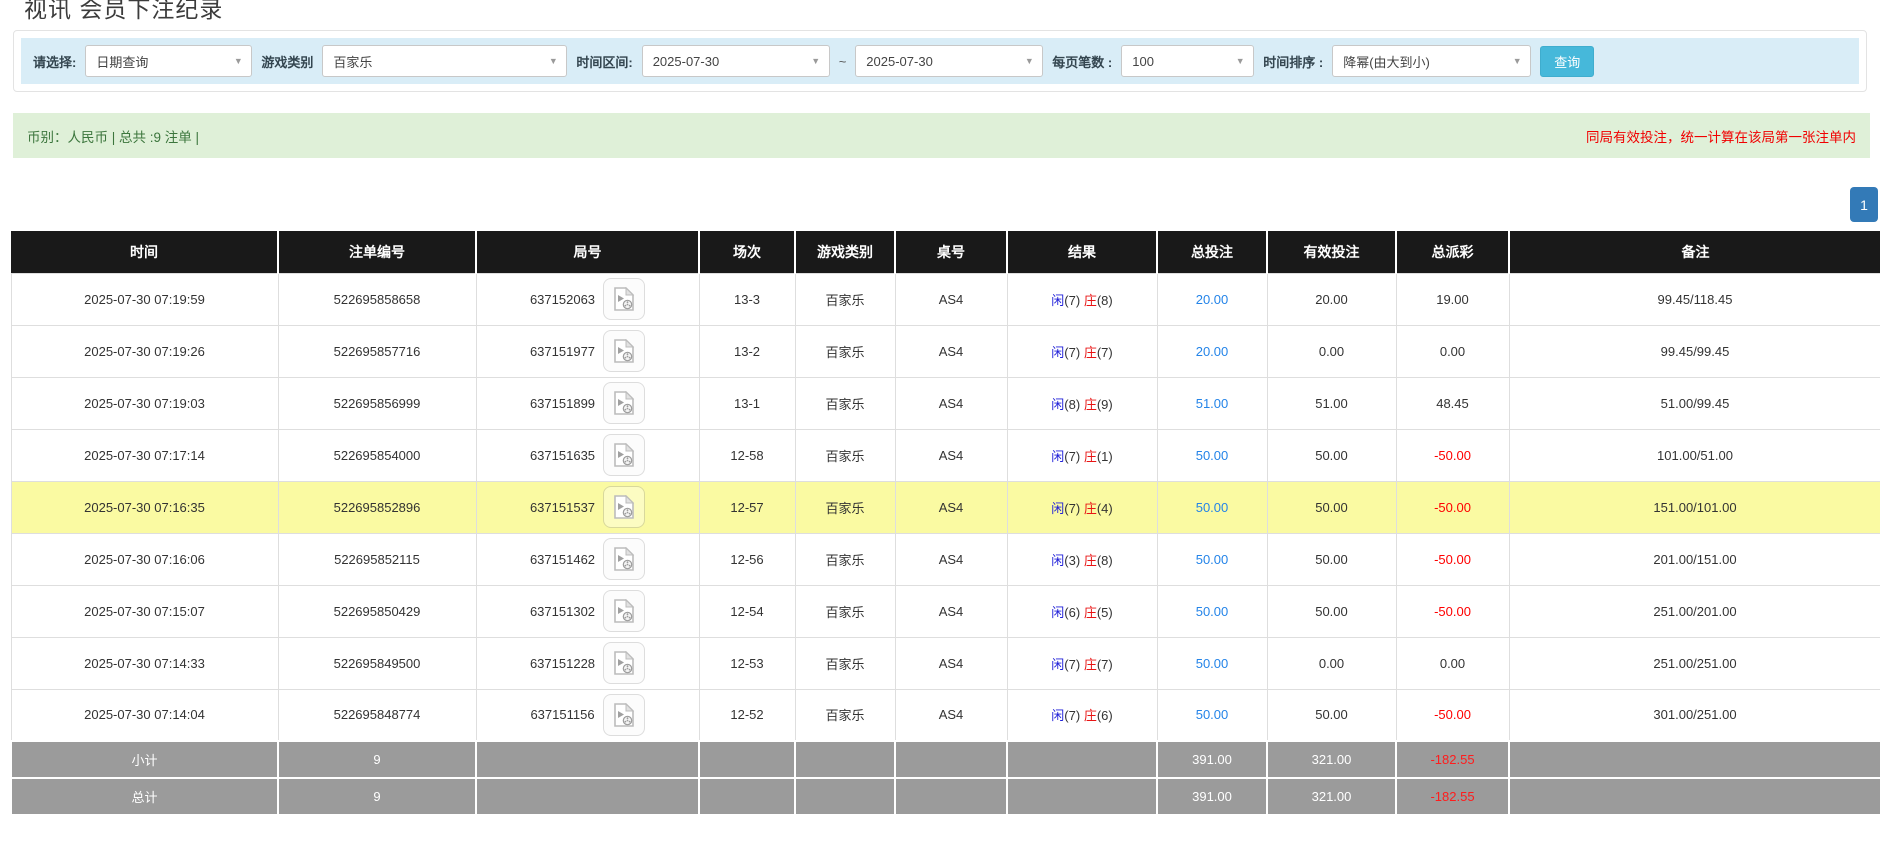 The height and width of the screenshot is (845, 1880). I want to click on round-id: 637151635, so click(562, 455).